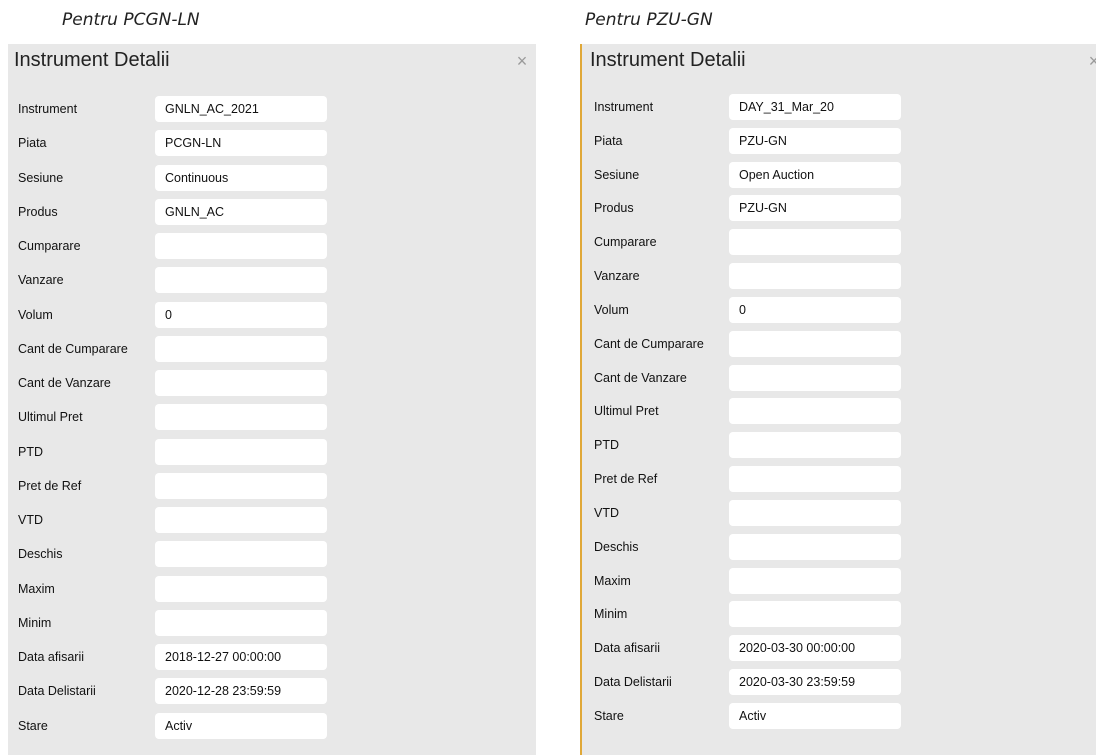  Describe the element at coordinates (640, 378) in the screenshot. I see `cant-de-vanzare-label: Cant de Vanzare` at that location.